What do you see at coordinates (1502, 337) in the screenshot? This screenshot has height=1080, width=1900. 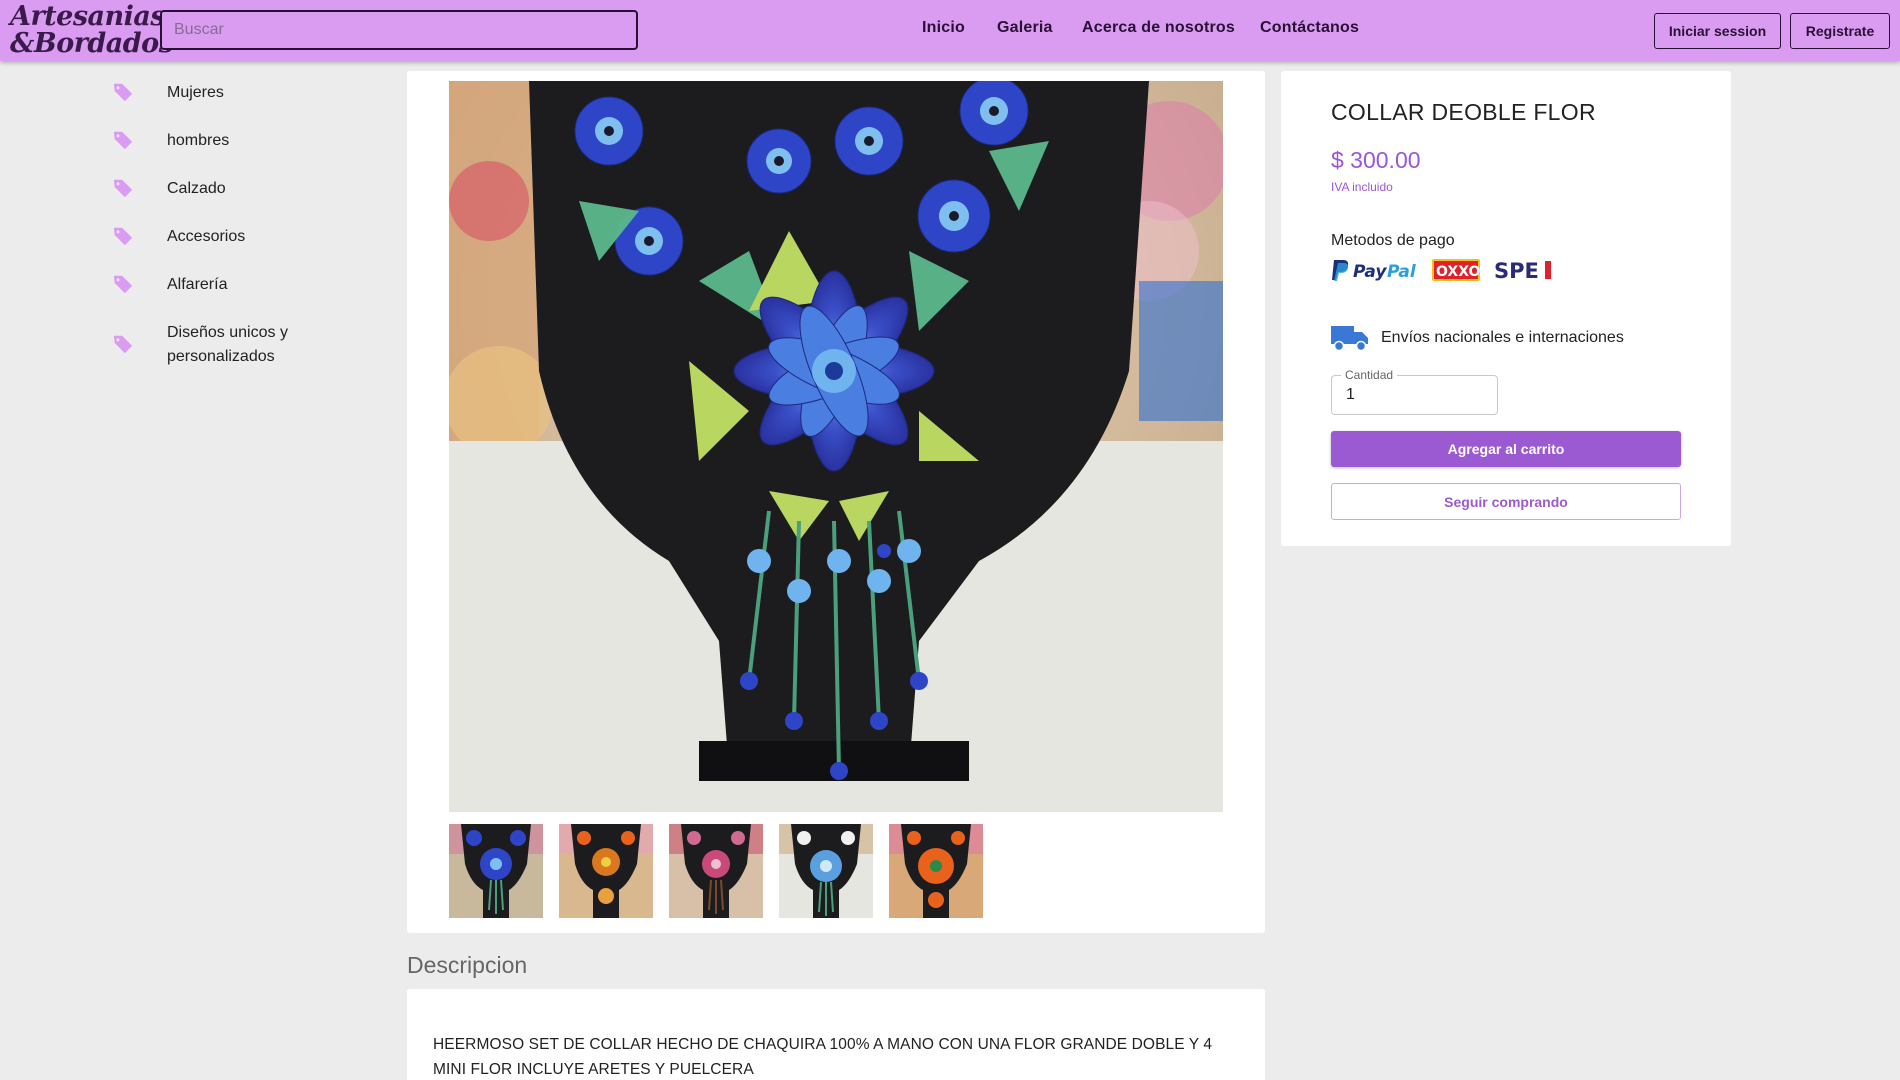 I see `shipping-text: Envíos nacionales e internaciones` at bounding box center [1502, 337].